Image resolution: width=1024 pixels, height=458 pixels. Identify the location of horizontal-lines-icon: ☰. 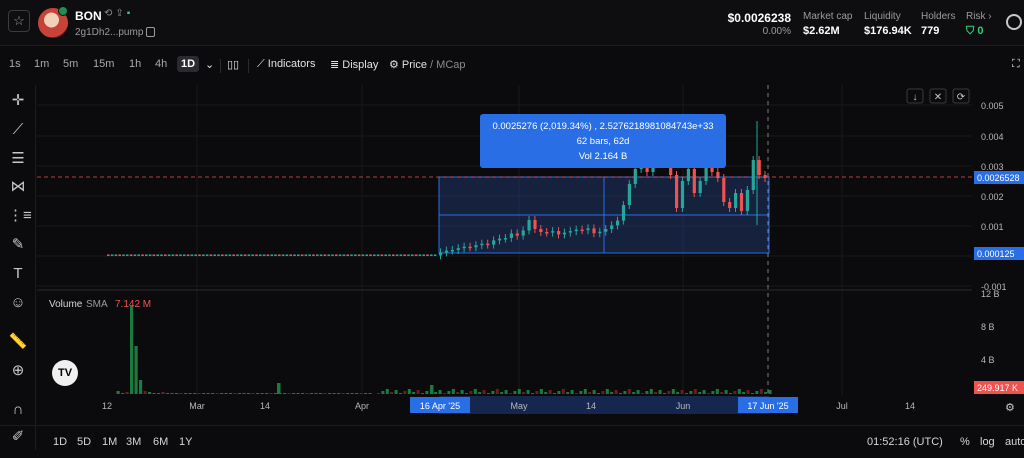
(18, 159).